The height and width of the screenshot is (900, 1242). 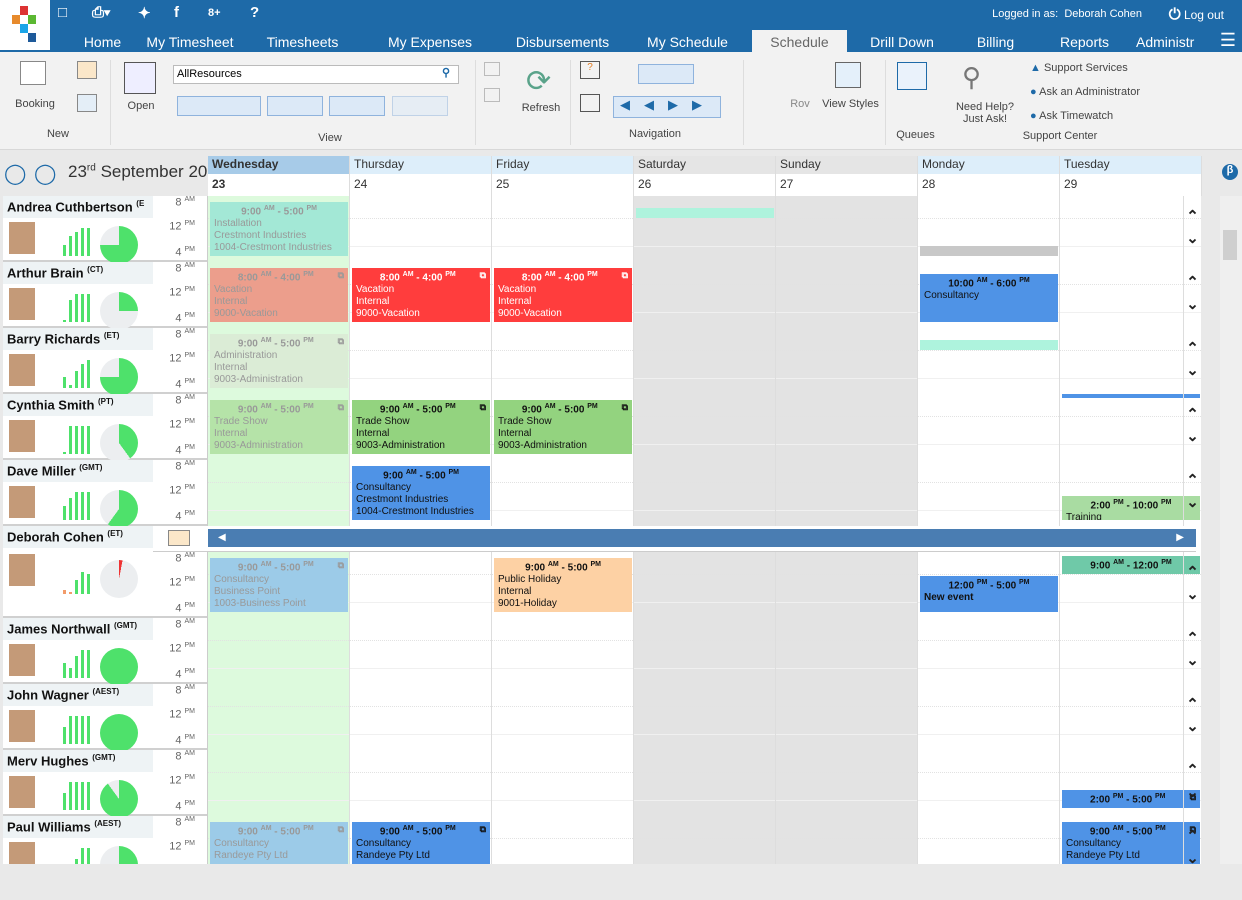 What do you see at coordinates (492, 69) in the screenshot?
I see `edit-icon` at bounding box center [492, 69].